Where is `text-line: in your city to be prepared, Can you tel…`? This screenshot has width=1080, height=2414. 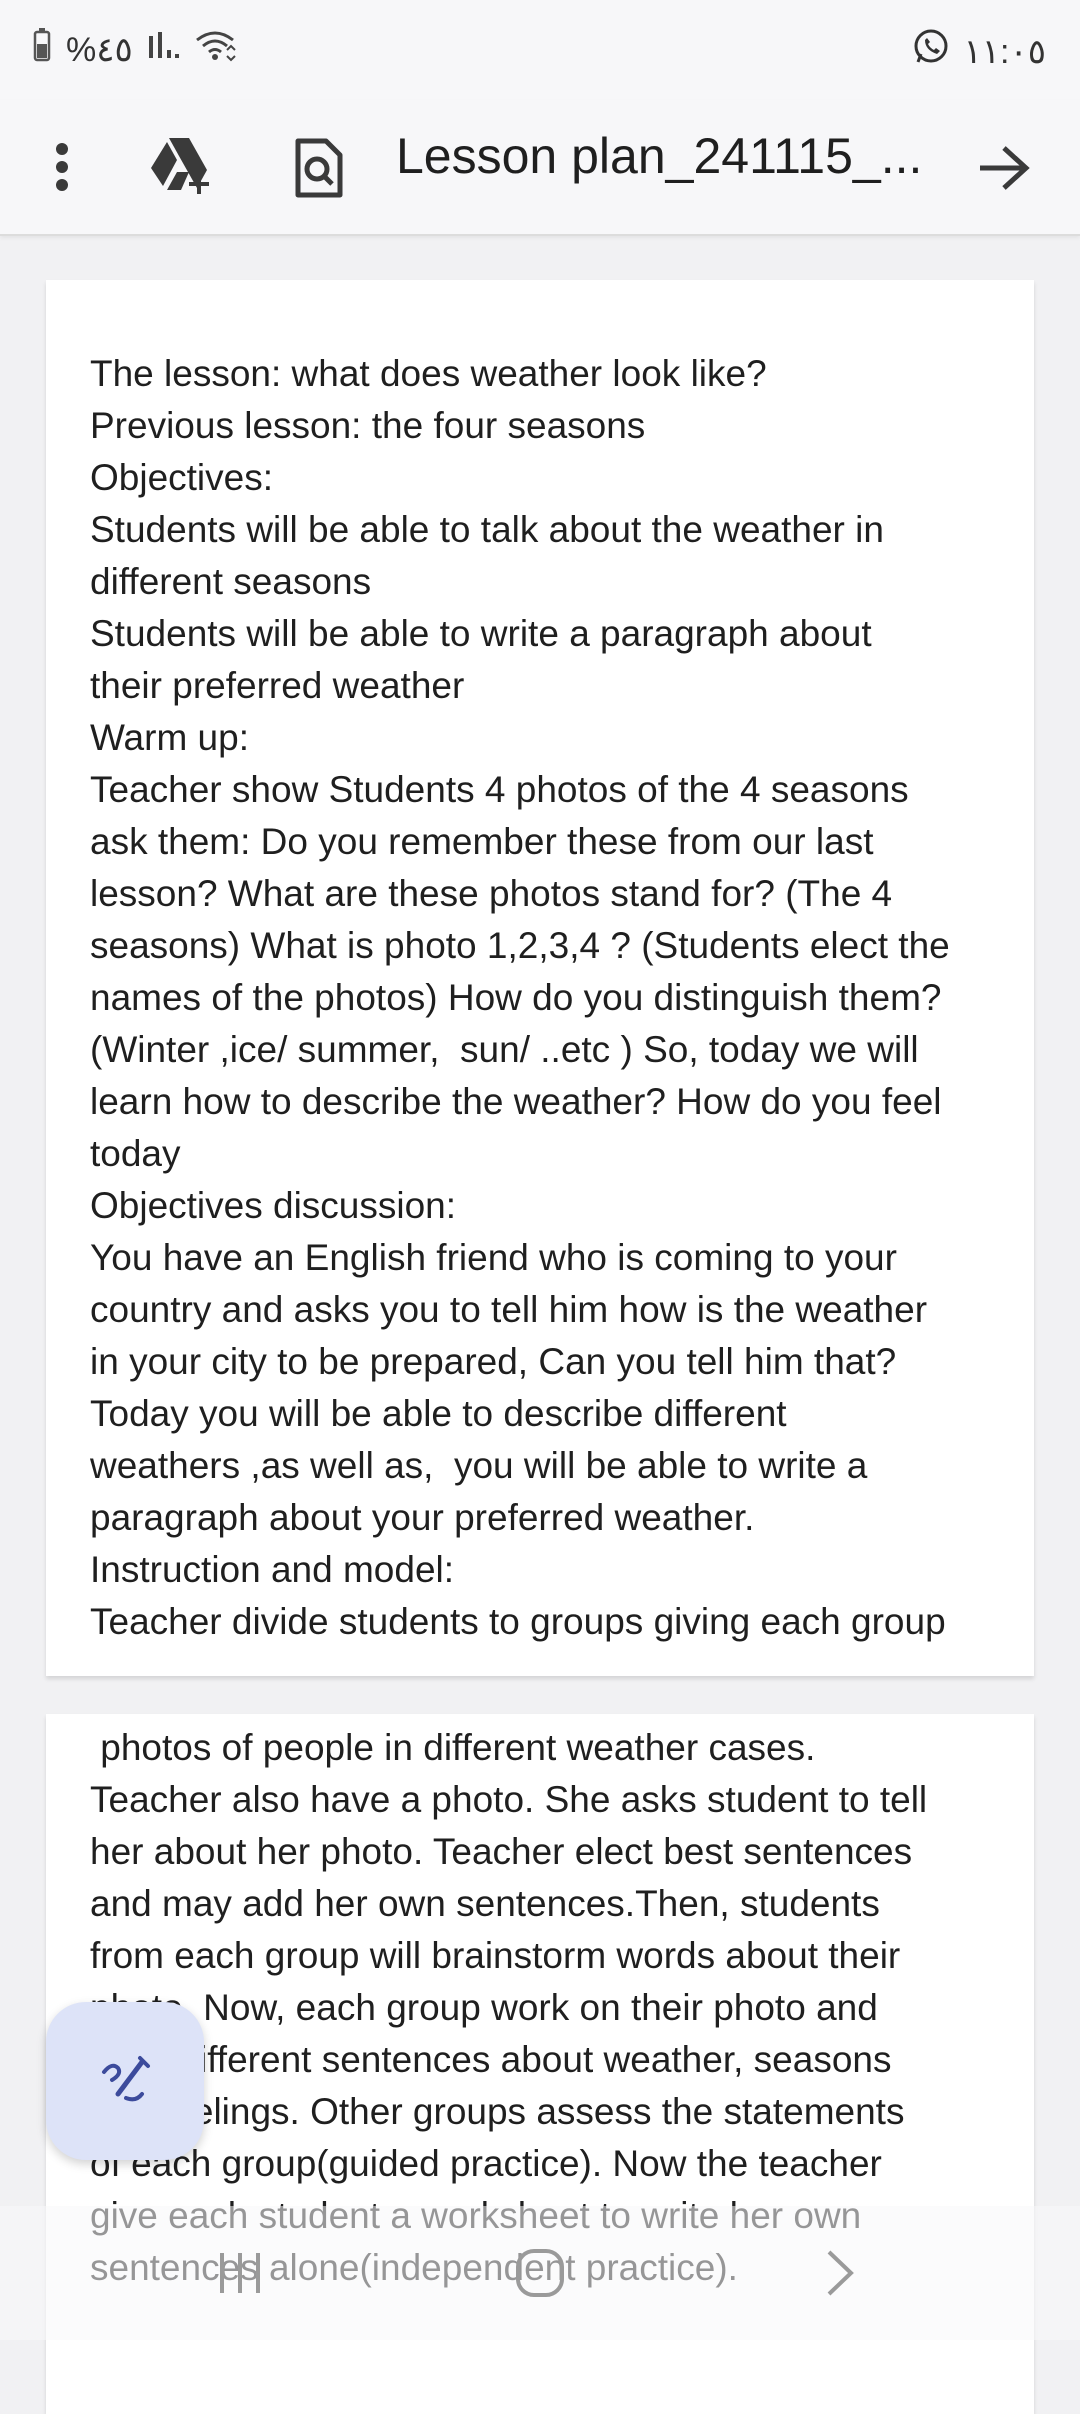 text-line: in your city to be prepared, Can you tel… is located at coordinates (493, 1361).